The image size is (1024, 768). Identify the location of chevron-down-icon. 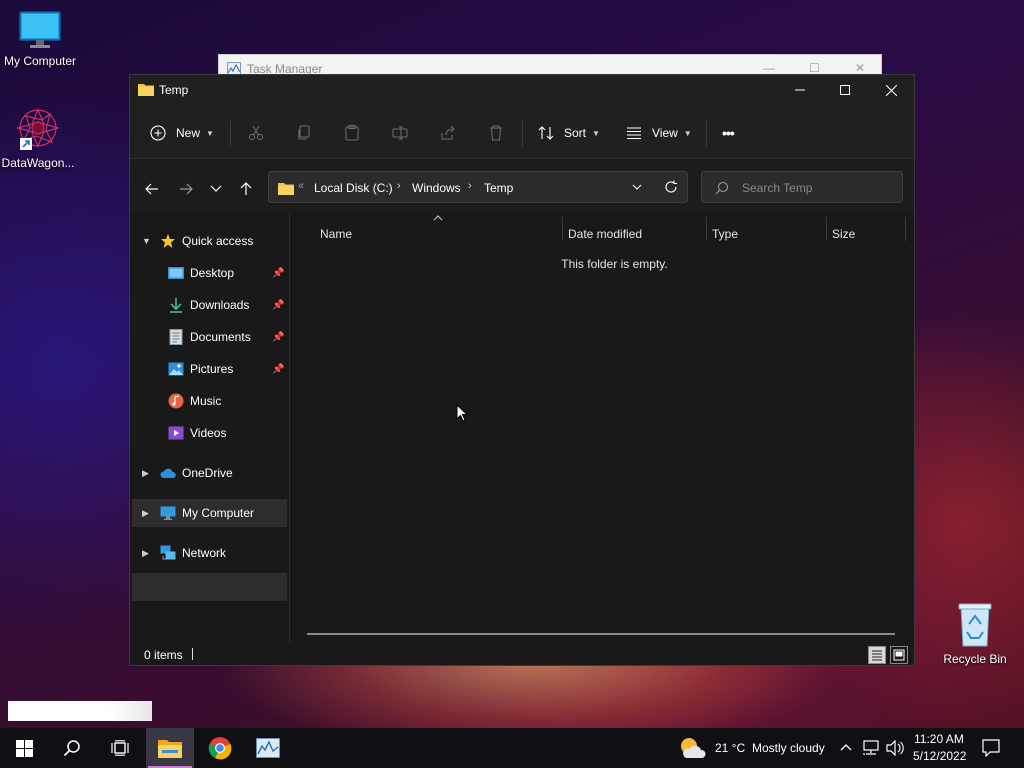
(637, 187).